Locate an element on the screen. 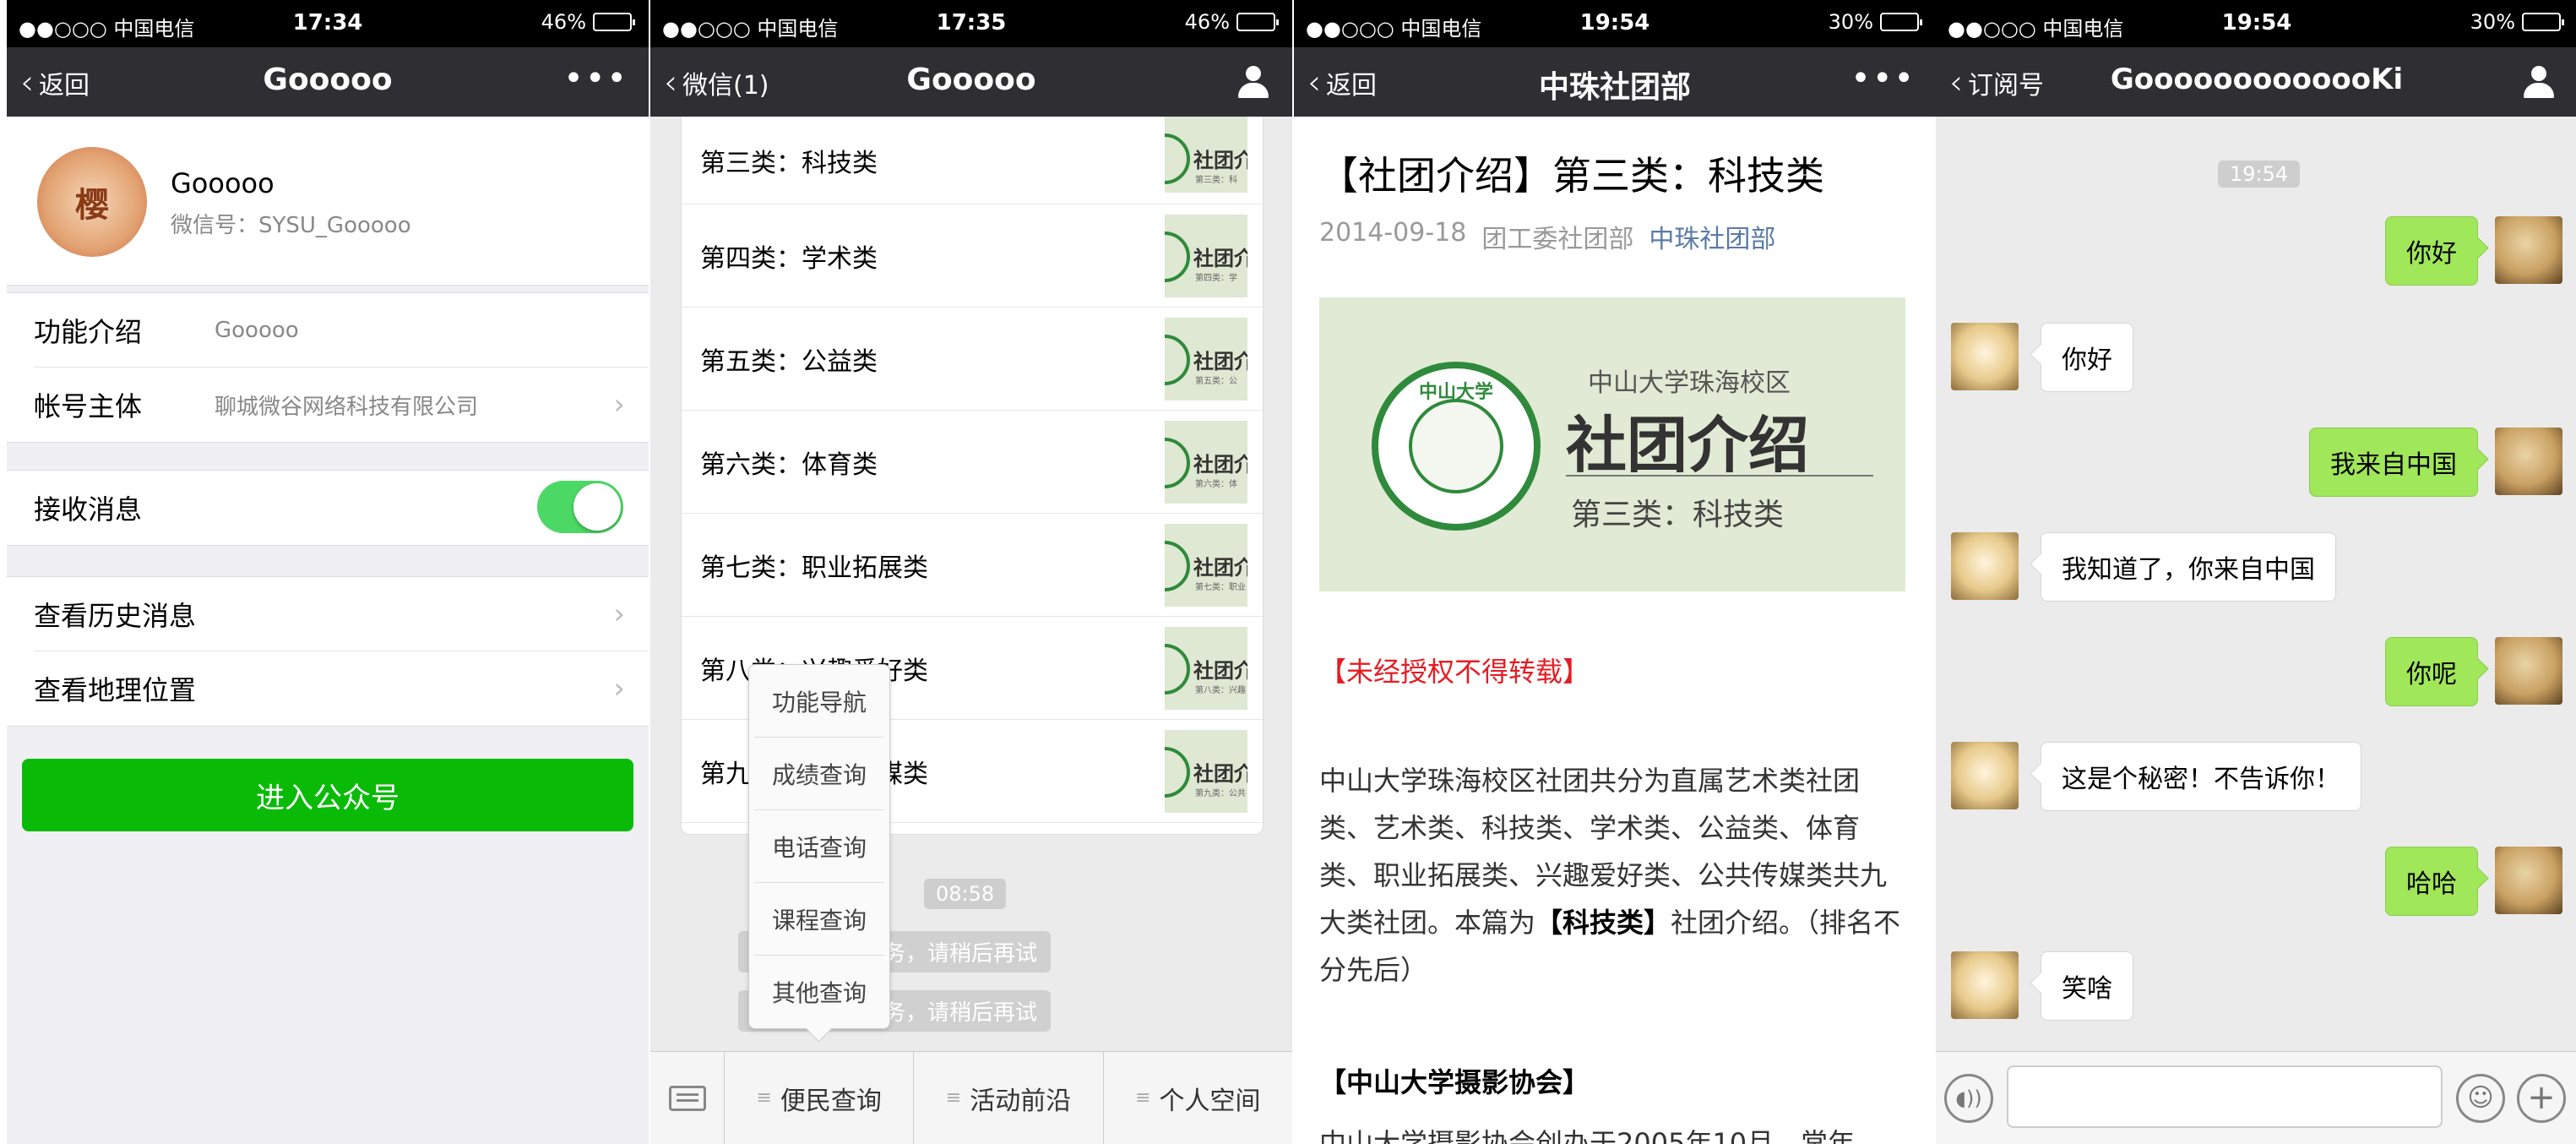  banner-line2: 社团介绍 is located at coordinates (1688, 446).